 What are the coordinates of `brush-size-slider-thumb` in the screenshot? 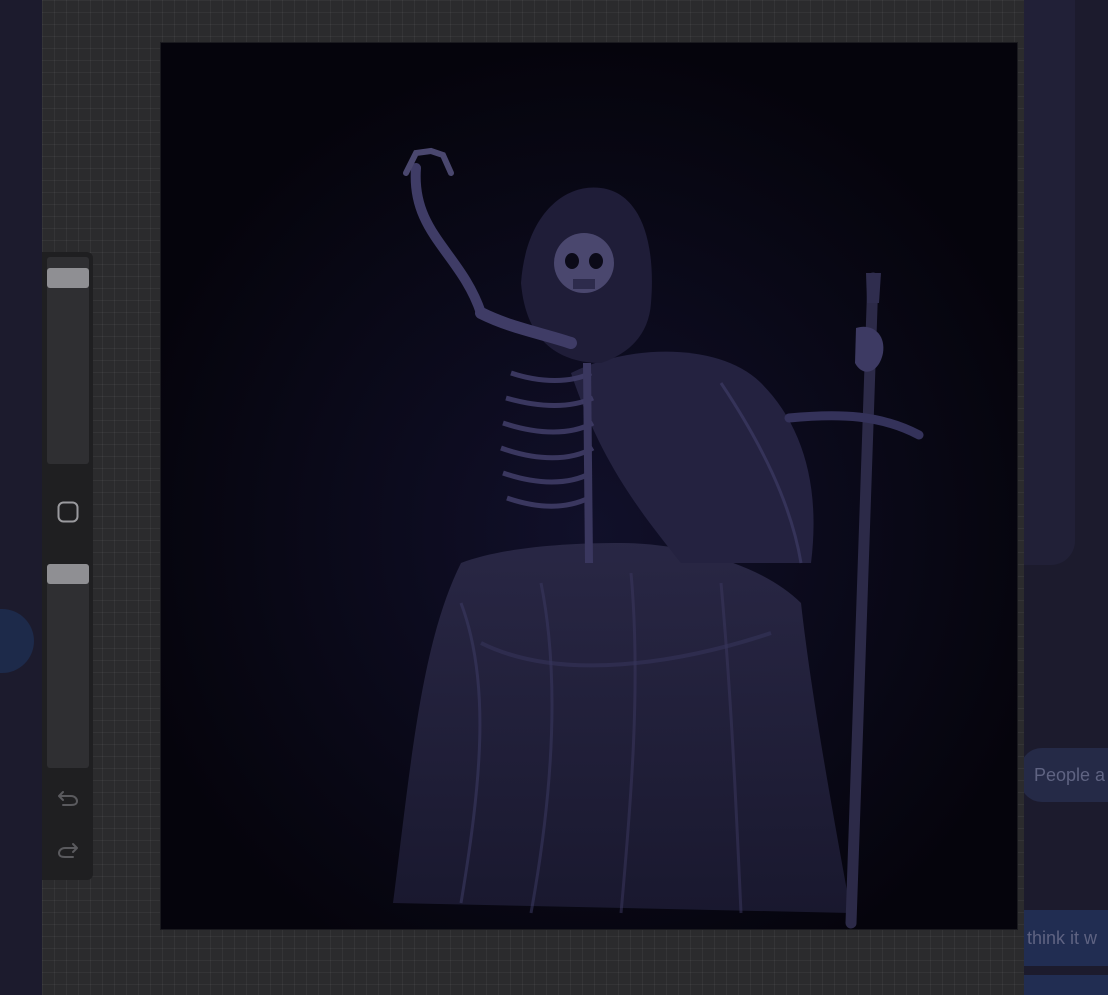 It's located at (68, 278).